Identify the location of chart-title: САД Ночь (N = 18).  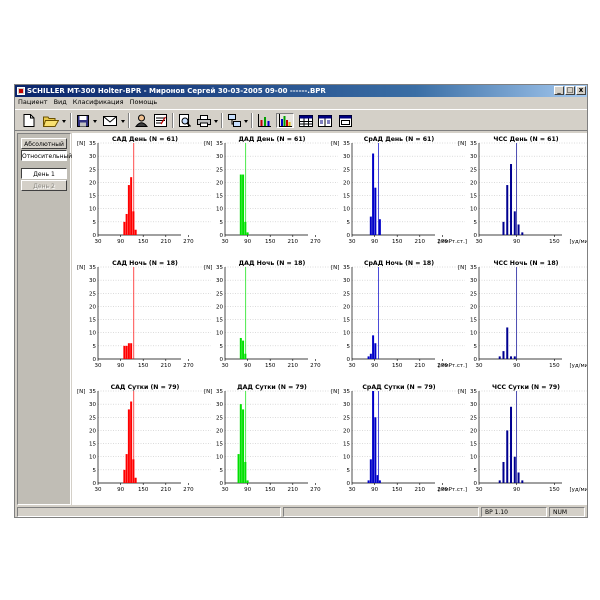
(145, 263).